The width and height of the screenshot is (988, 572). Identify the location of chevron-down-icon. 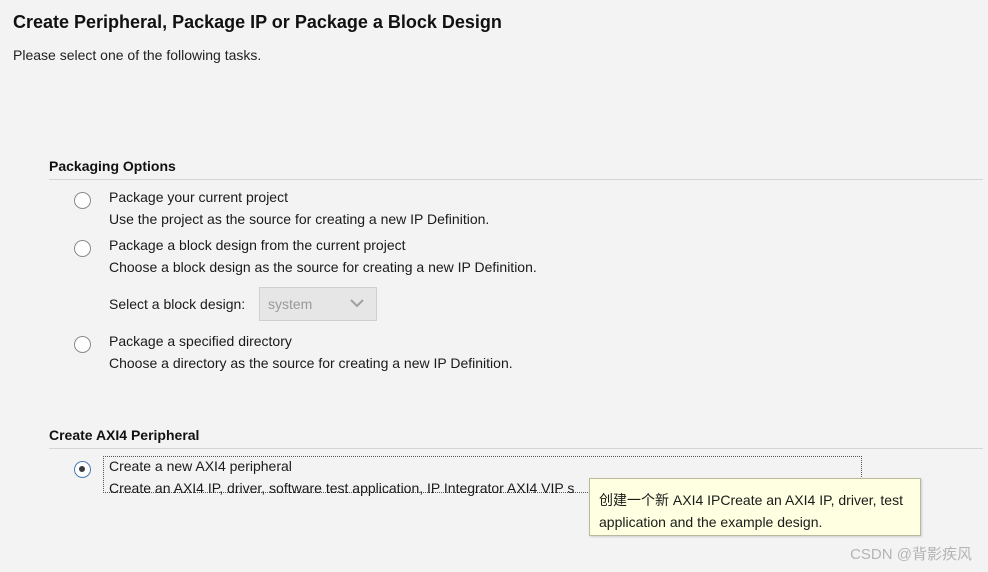
(357, 303).